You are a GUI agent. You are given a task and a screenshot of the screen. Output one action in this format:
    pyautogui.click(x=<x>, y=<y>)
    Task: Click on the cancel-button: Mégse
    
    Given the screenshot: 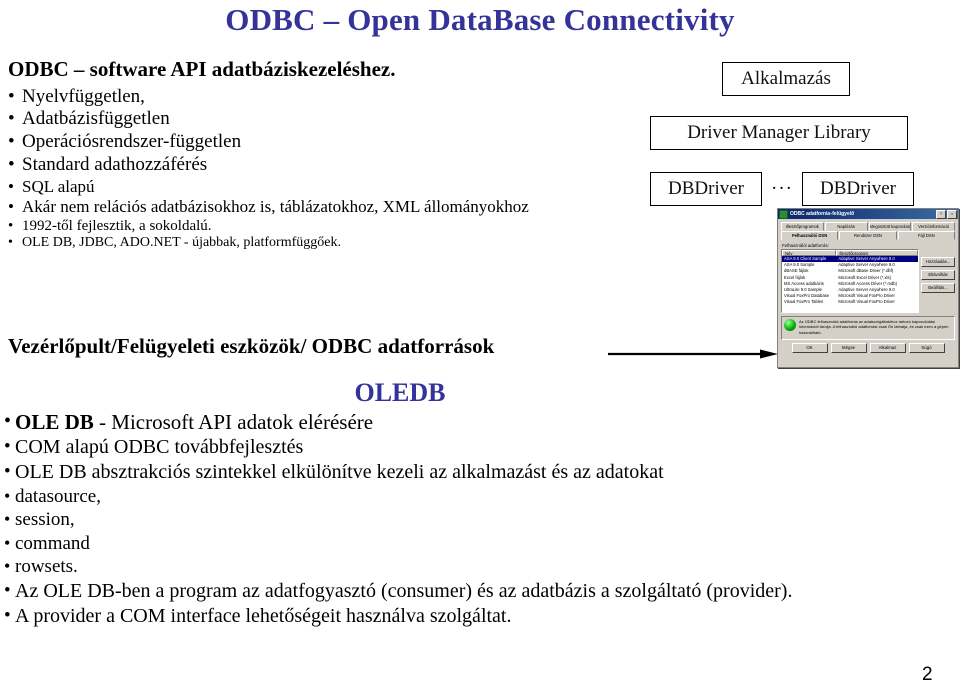 What is the action you would take?
    pyautogui.click(x=848, y=348)
    